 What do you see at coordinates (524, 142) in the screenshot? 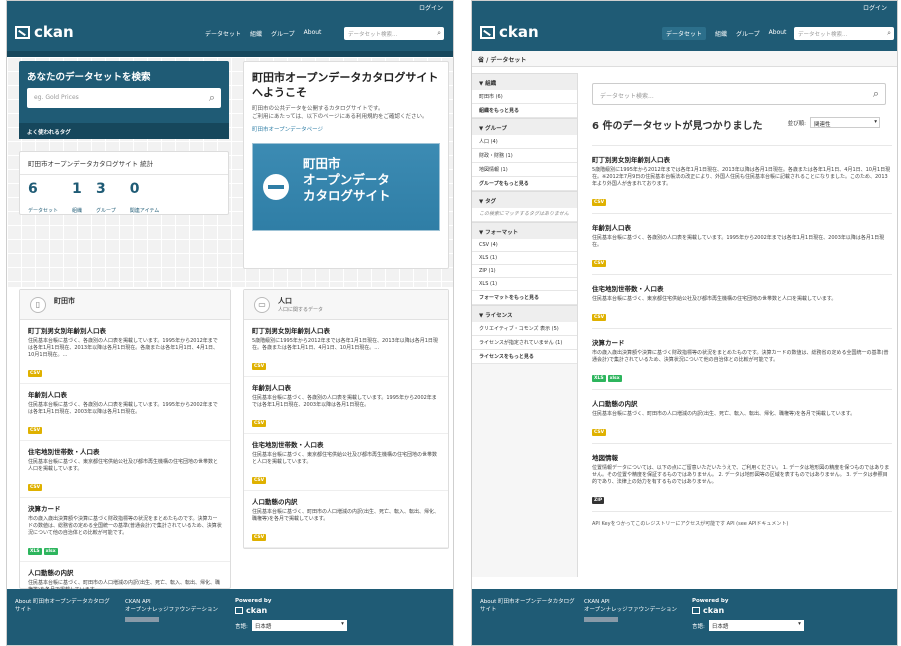
I see `facet-item: 人口 (4)` at bounding box center [524, 142].